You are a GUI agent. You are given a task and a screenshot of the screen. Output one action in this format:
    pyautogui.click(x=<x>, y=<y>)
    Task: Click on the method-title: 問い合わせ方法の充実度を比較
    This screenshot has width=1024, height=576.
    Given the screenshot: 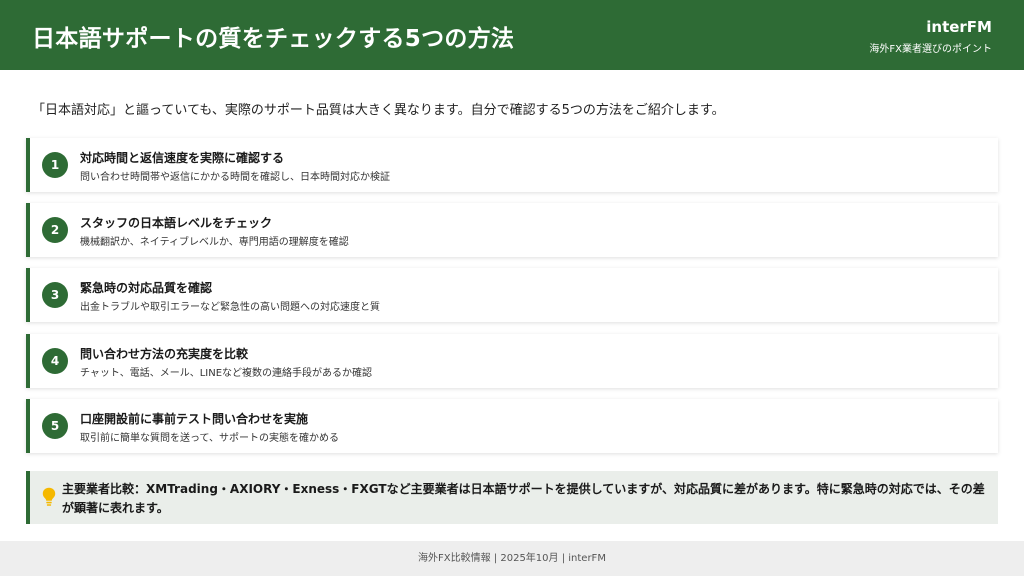 What is the action you would take?
    pyautogui.click(x=164, y=354)
    